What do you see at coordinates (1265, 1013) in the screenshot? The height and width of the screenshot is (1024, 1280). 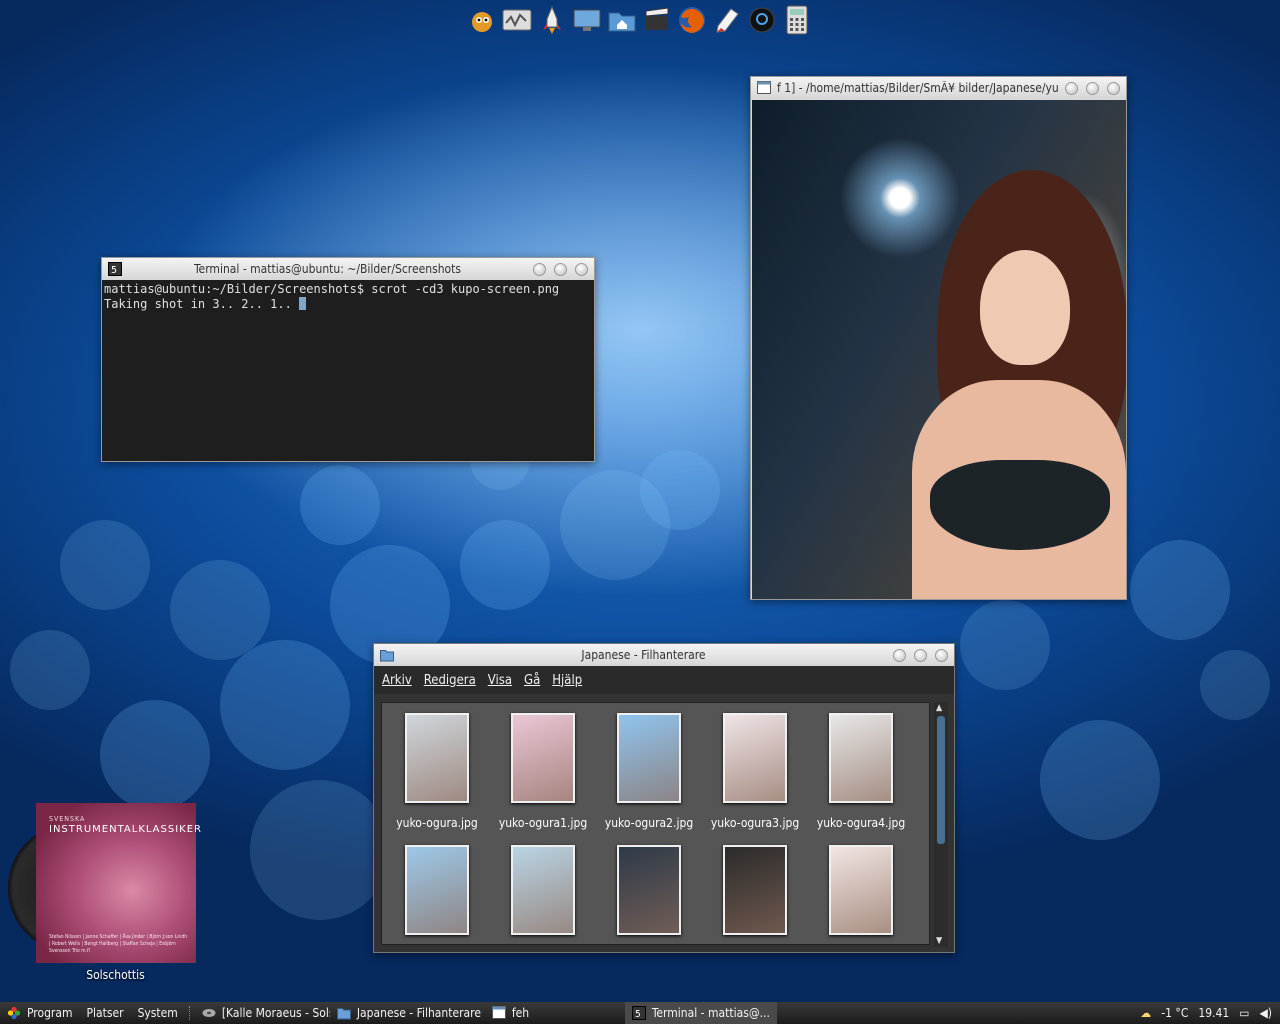 I see `volume-icon: ◀)` at bounding box center [1265, 1013].